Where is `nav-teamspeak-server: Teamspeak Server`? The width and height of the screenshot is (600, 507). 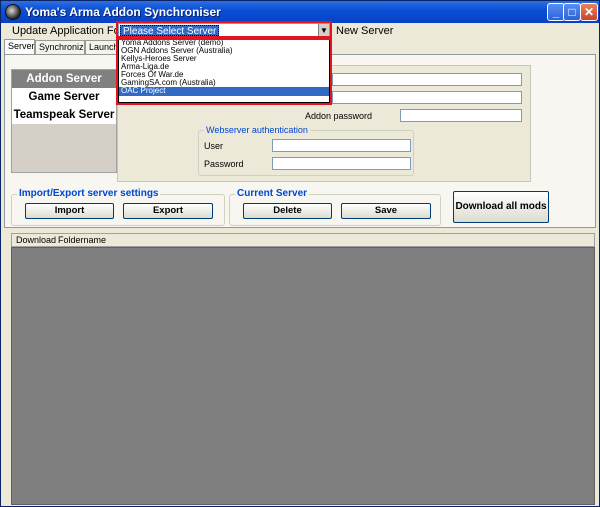
nav-teamspeak-server: Teamspeak Server is located at coordinates (64, 115).